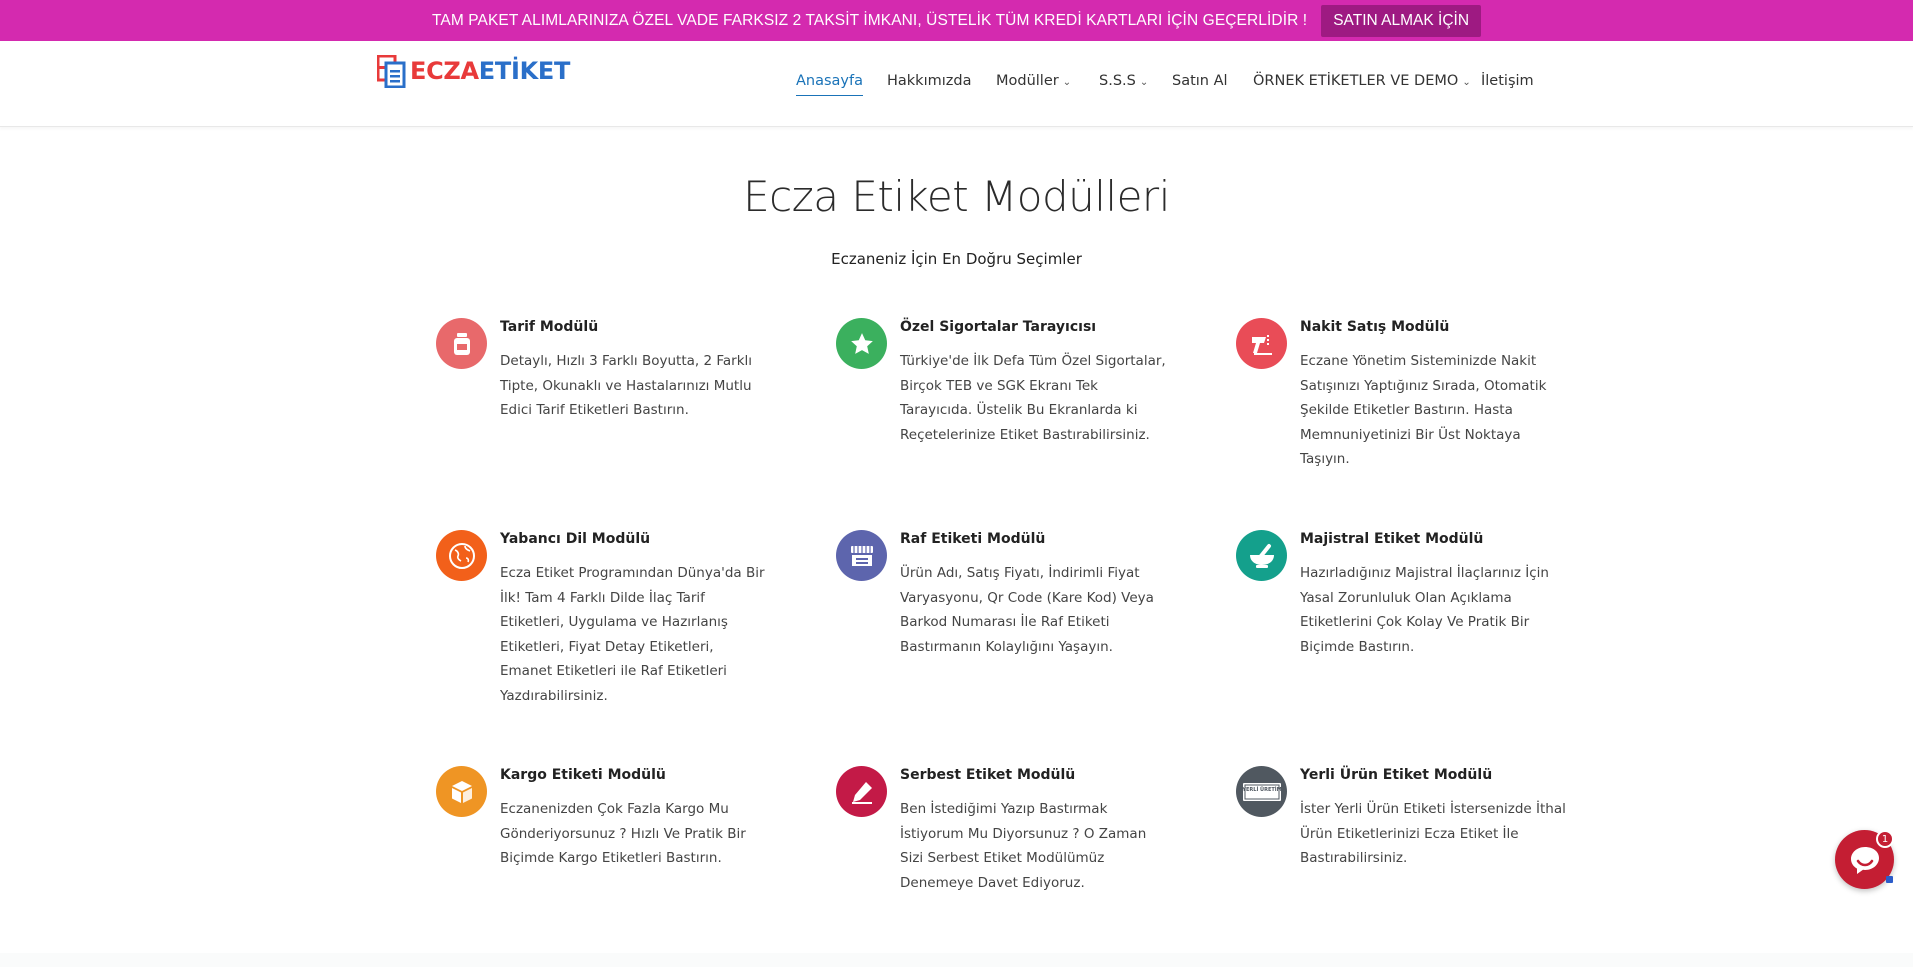  What do you see at coordinates (1200, 81) in the screenshot?
I see `nav-item-satin-al: Satın Al` at bounding box center [1200, 81].